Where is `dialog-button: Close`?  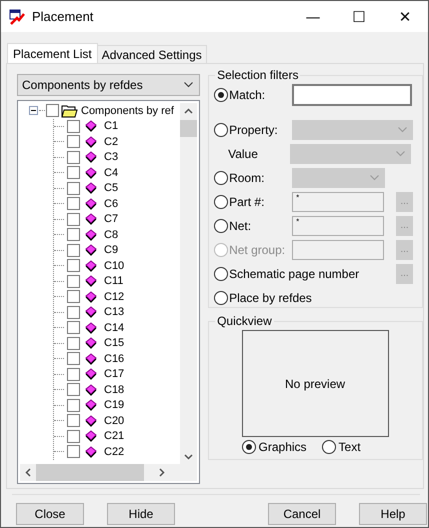 dialog-button: Close is located at coordinates (50, 514).